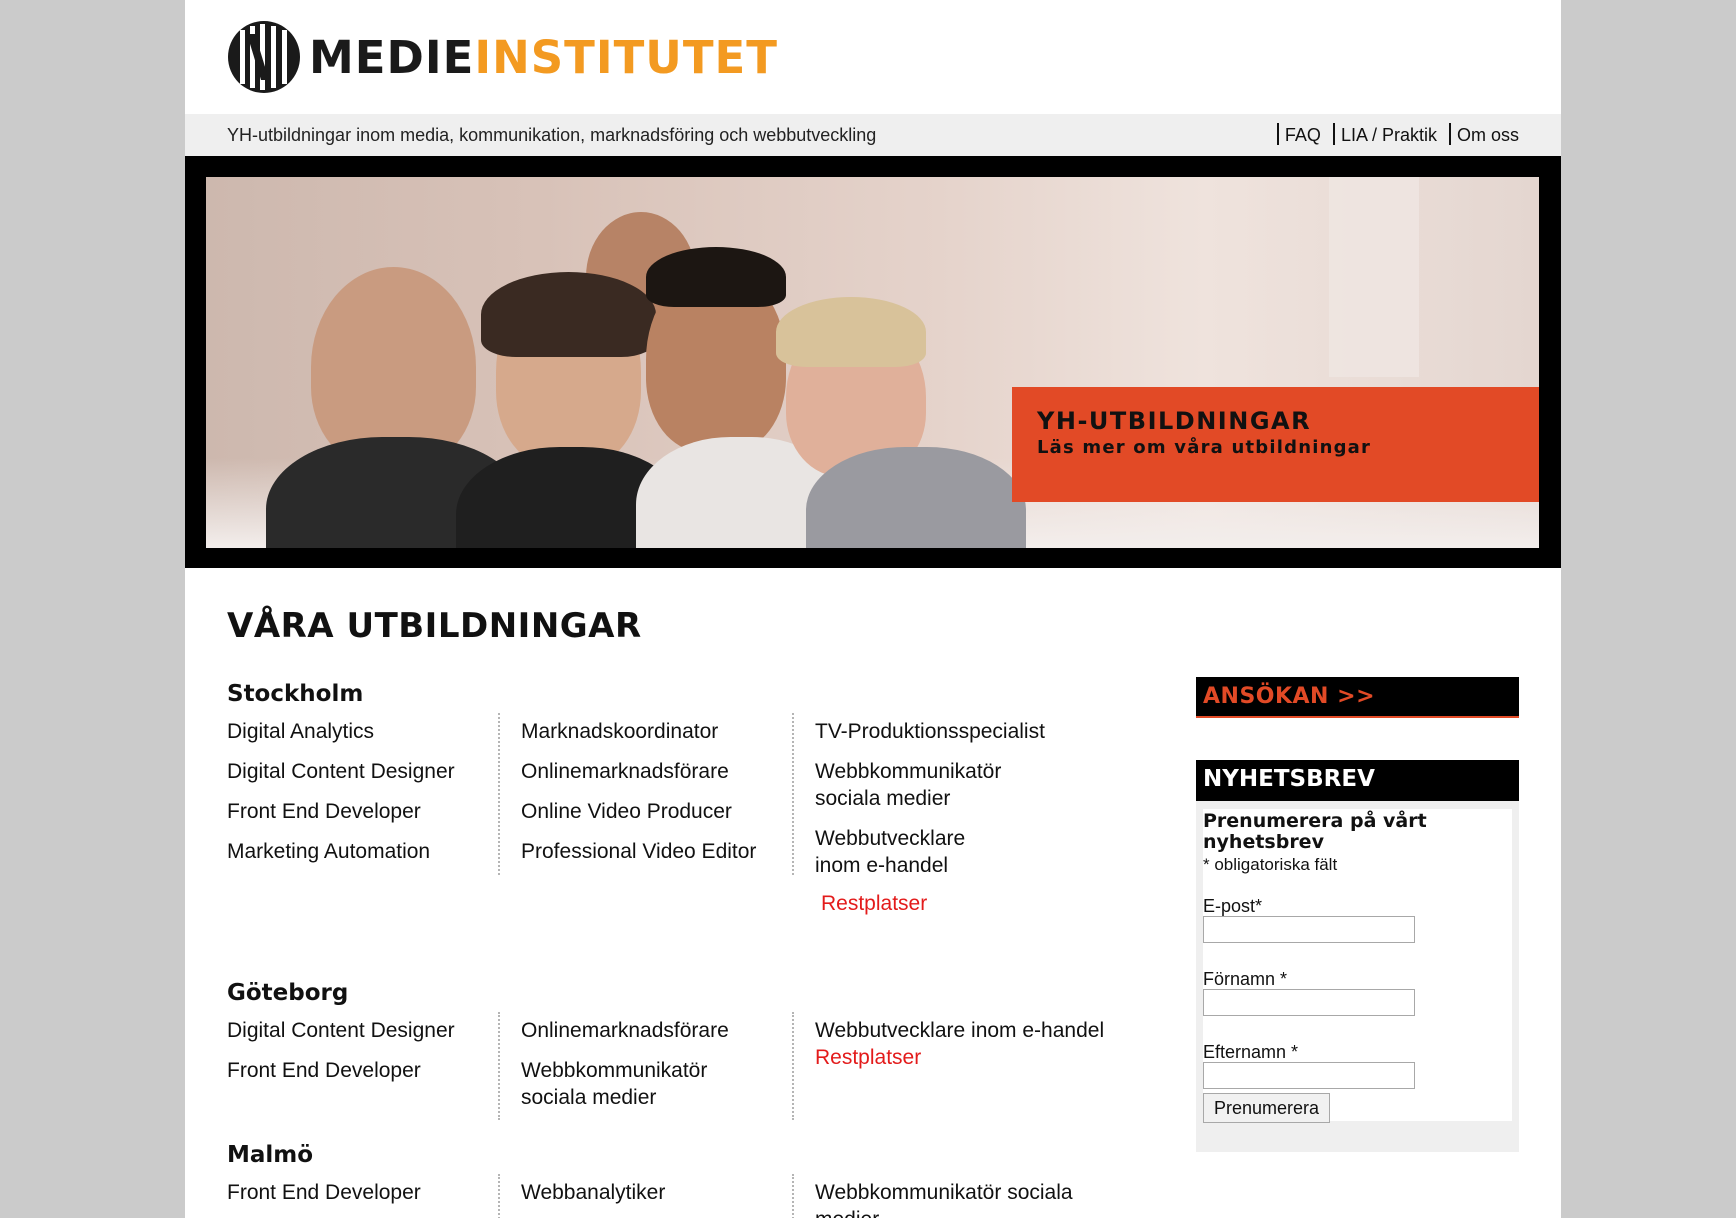  I want to click on newsletter-title: Prenumerera på vårt nyhetsbrev, so click(1315, 831).